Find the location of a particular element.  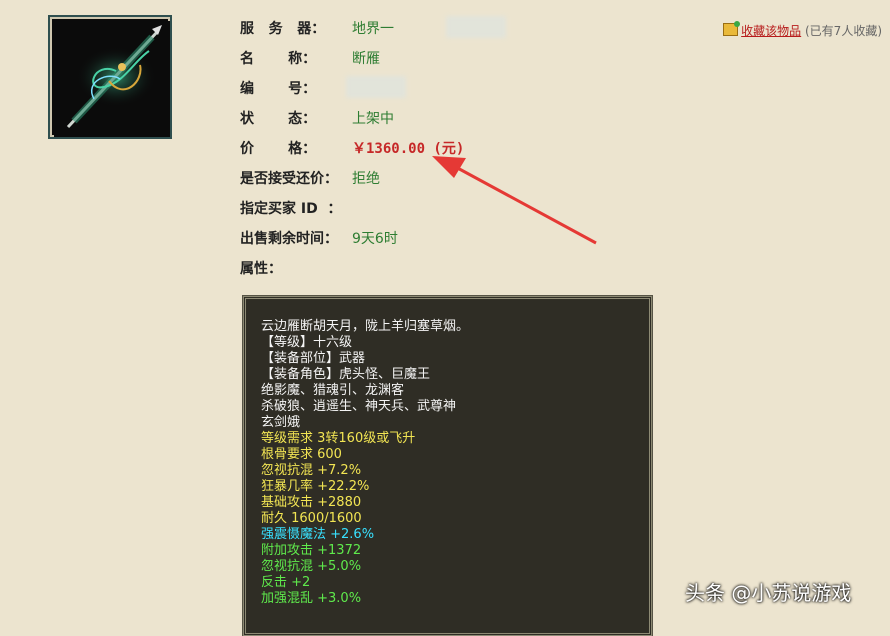

favorite-link: 收藏该物品 is located at coordinates (771, 31).